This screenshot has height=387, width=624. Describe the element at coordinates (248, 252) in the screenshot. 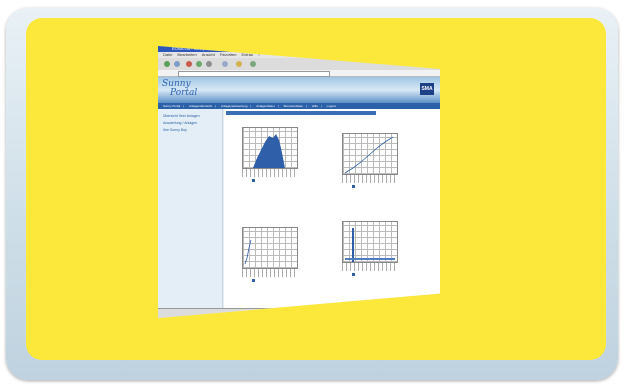

I see `chart-3-line` at that location.